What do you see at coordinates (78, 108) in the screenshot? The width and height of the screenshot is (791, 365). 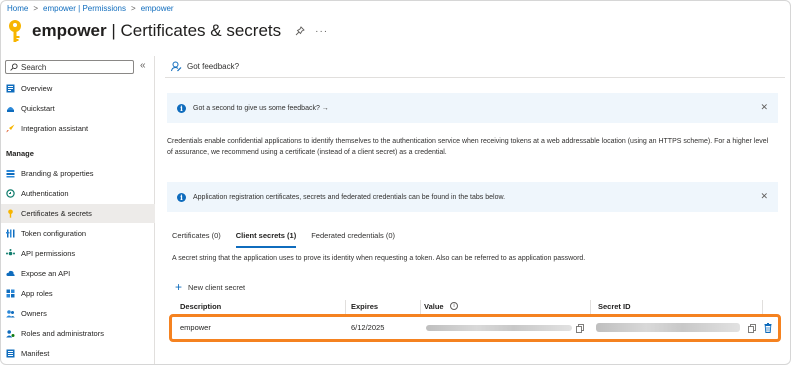 I see `sidebar-item-quickstart: Quickstart` at bounding box center [78, 108].